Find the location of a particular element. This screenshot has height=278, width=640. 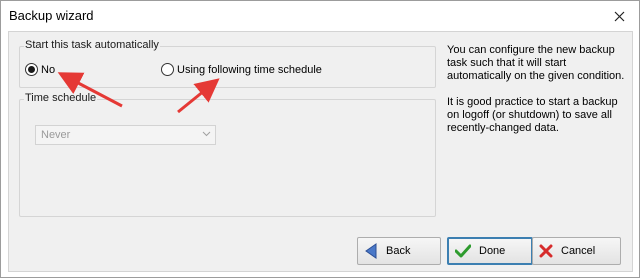

title-bar: Backup wizard is located at coordinates (320, 16).